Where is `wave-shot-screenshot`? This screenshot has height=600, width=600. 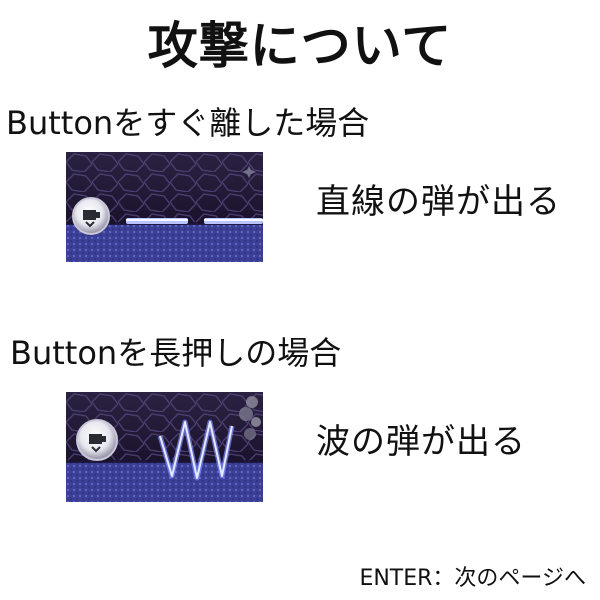
wave-shot-screenshot is located at coordinates (164, 447).